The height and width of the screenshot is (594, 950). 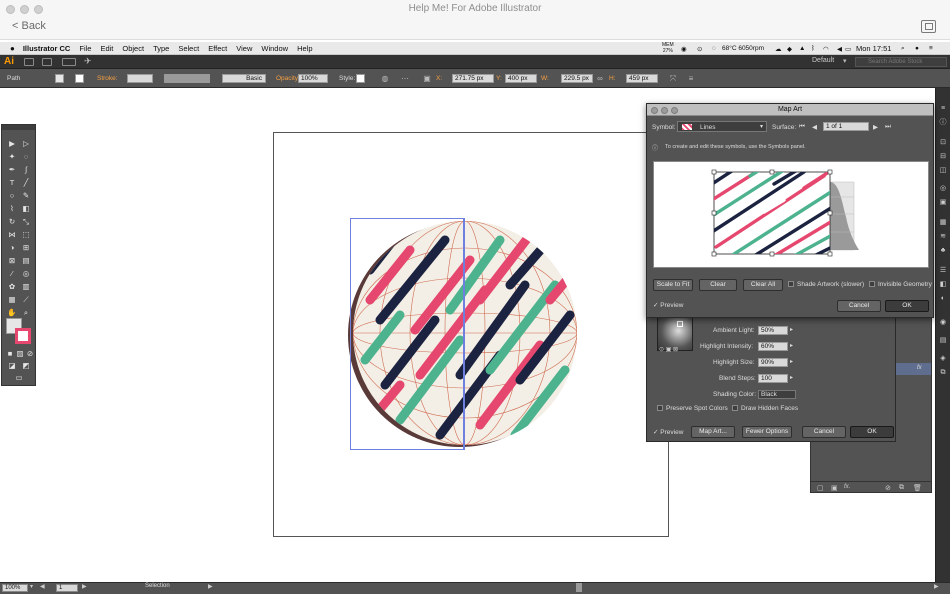 I want to click on constrain-proportions-icon: ∞, so click(x=600, y=79).